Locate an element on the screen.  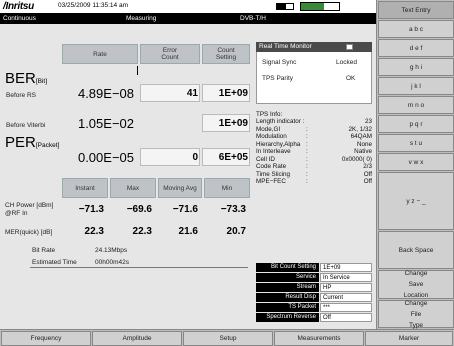
mer-min: 20.7 is located at coordinates (236, 231).